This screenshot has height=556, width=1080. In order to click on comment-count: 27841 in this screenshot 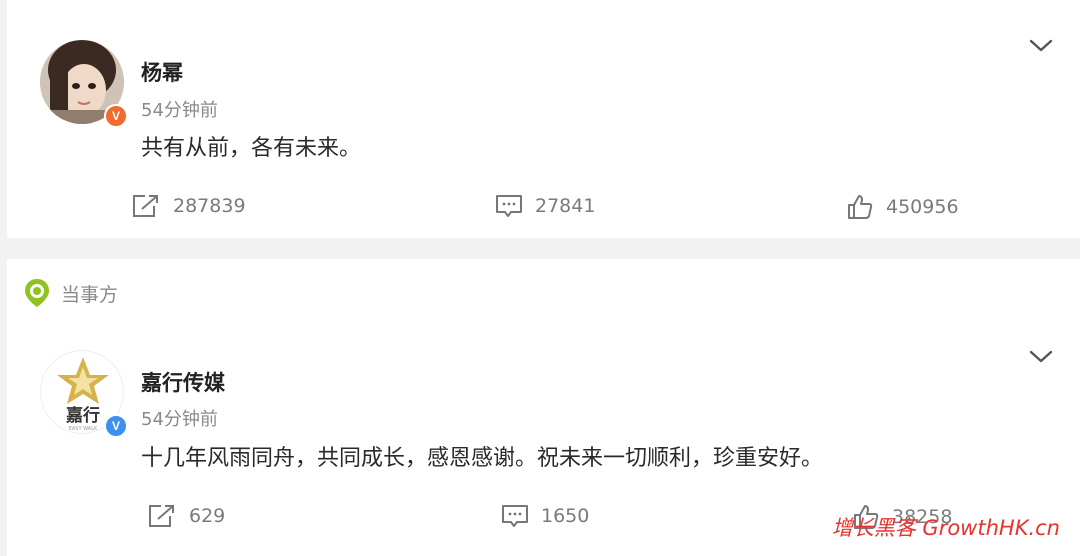, I will do `click(565, 206)`.